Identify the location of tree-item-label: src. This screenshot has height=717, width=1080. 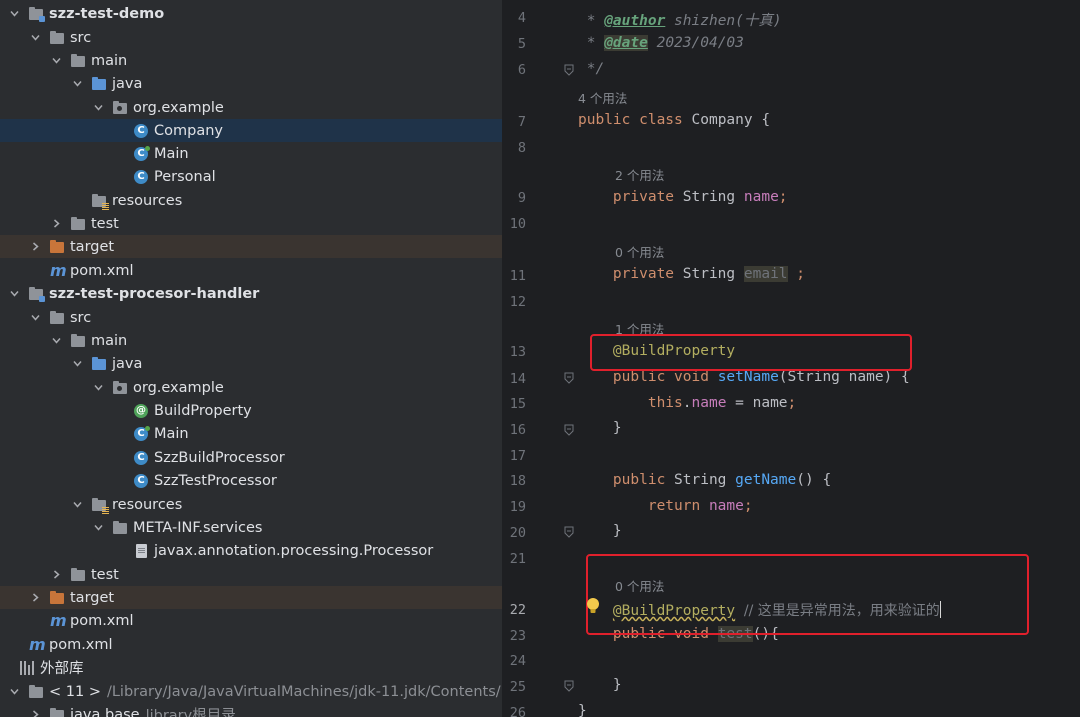
(81, 37).